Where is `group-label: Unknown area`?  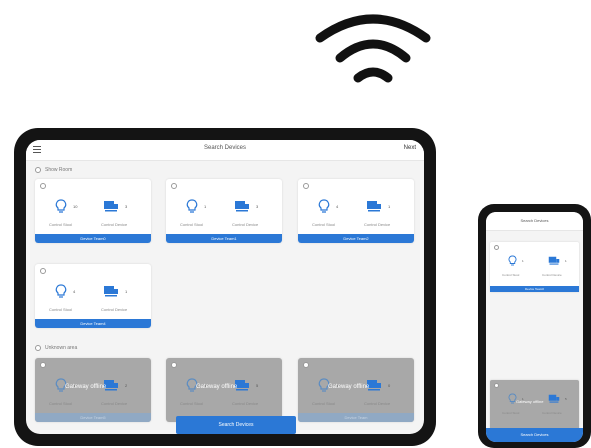
group-label: Unknown area is located at coordinates (61, 348).